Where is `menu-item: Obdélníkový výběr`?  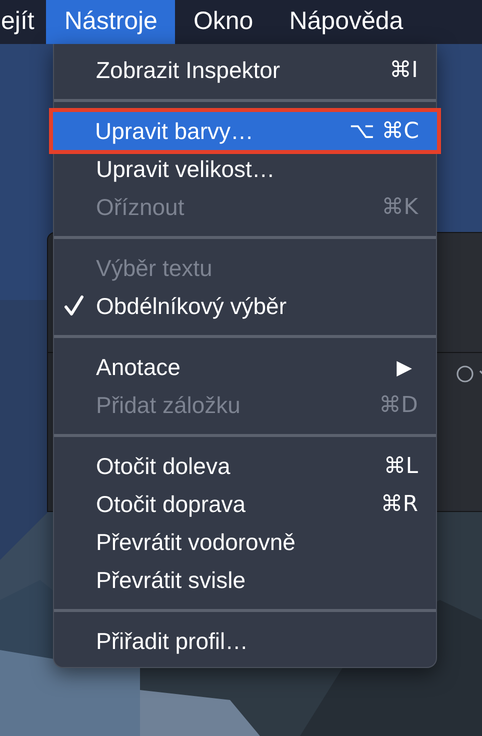
menu-item: Obdélníkový výběr is located at coordinates (245, 306).